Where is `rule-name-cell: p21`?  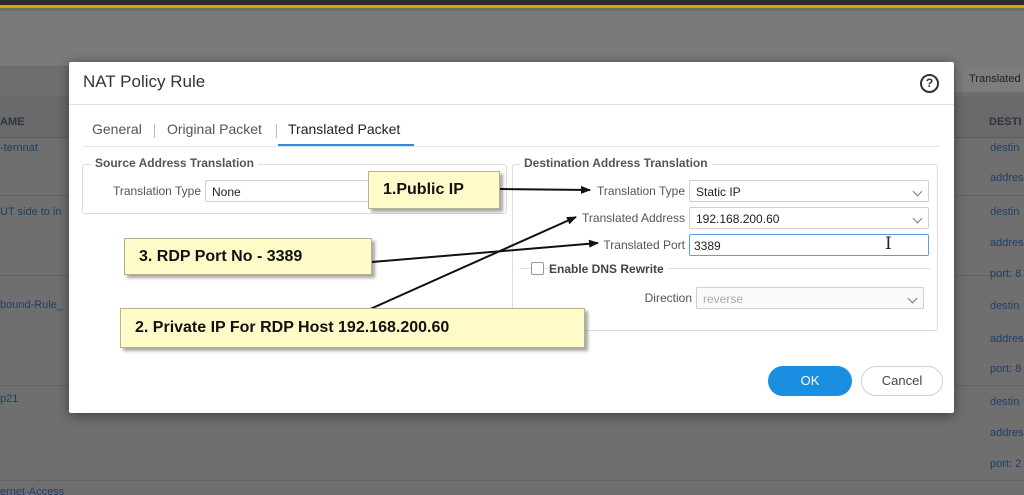 rule-name-cell: p21 is located at coordinates (9, 399).